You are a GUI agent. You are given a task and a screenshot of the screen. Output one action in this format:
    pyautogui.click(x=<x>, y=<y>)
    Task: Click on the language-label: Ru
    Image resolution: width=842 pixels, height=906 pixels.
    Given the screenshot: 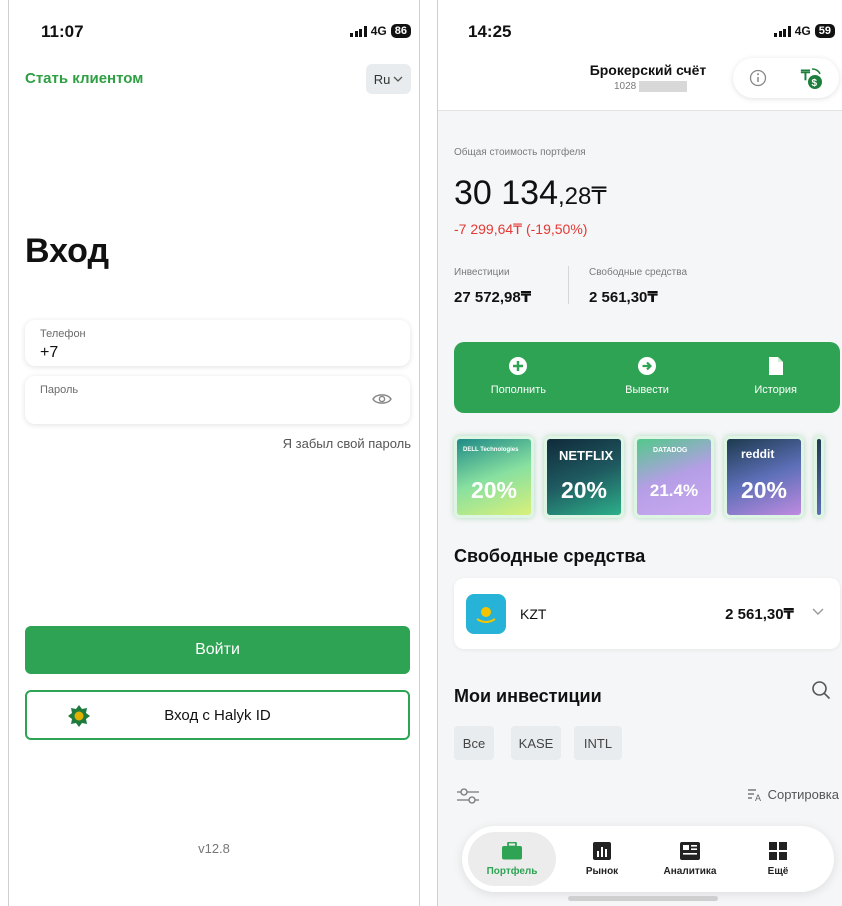 What is the action you would take?
    pyautogui.click(x=382, y=79)
    